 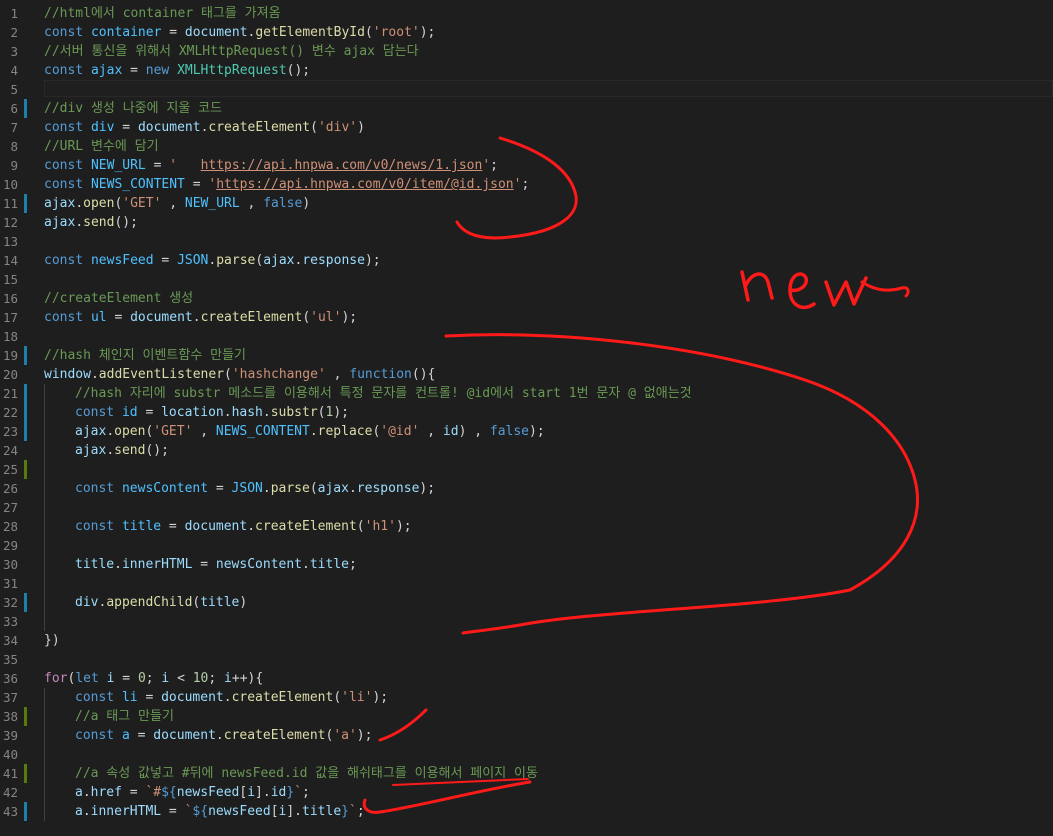 What do you see at coordinates (526, 659) in the screenshot?
I see `code-line: 35` at bounding box center [526, 659].